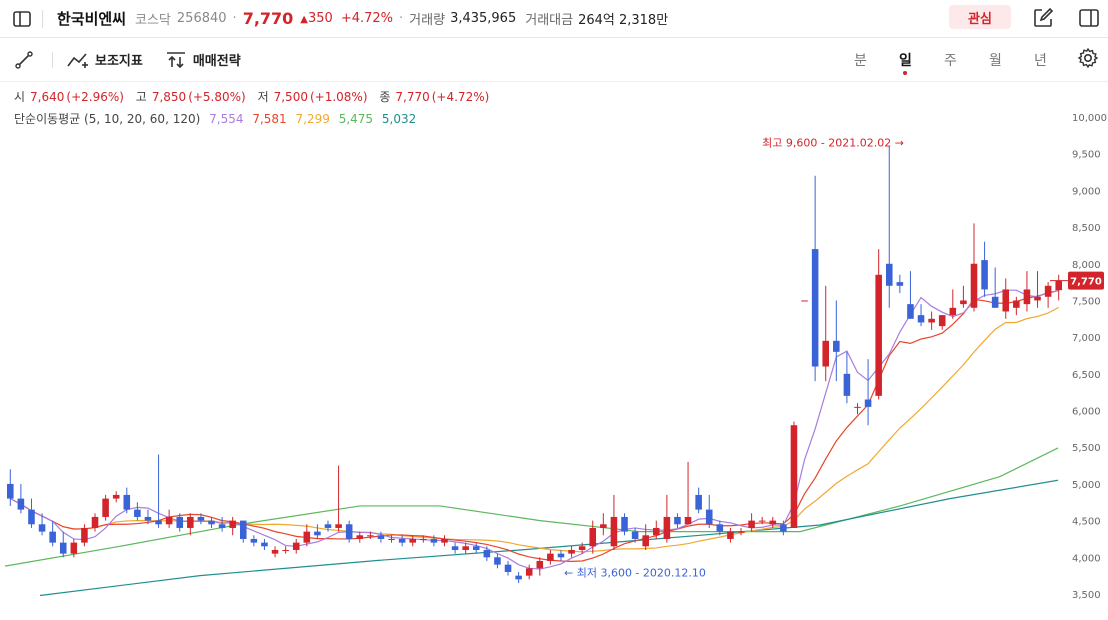 This screenshot has height=620, width=1108. What do you see at coordinates (980, 17) in the screenshot?
I see `favorite-button: 관심` at bounding box center [980, 17].